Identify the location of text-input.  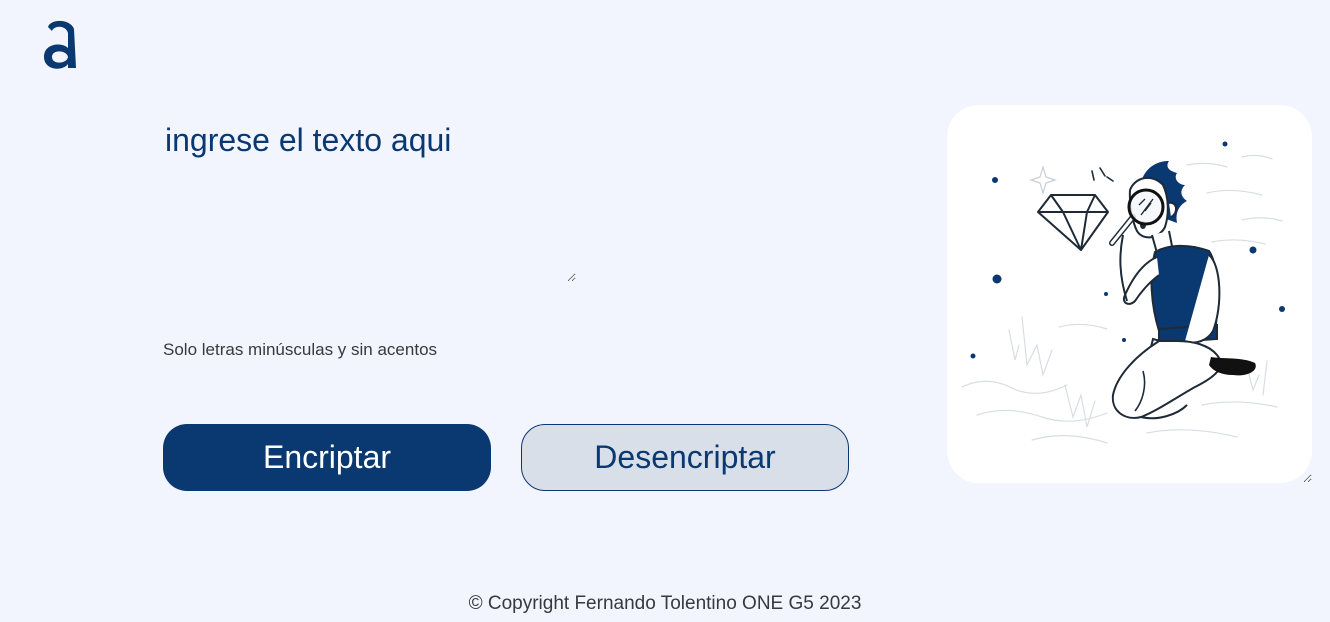
(369, 200).